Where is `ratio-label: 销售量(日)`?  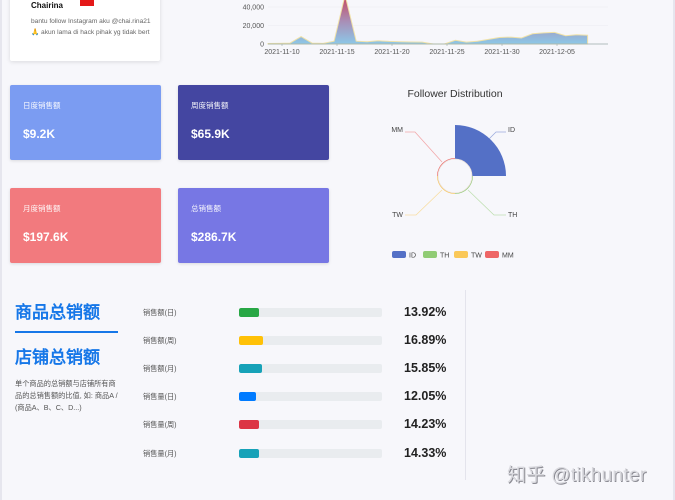
ratio-label: 销售量(日) is located at coordinates (160, 396).